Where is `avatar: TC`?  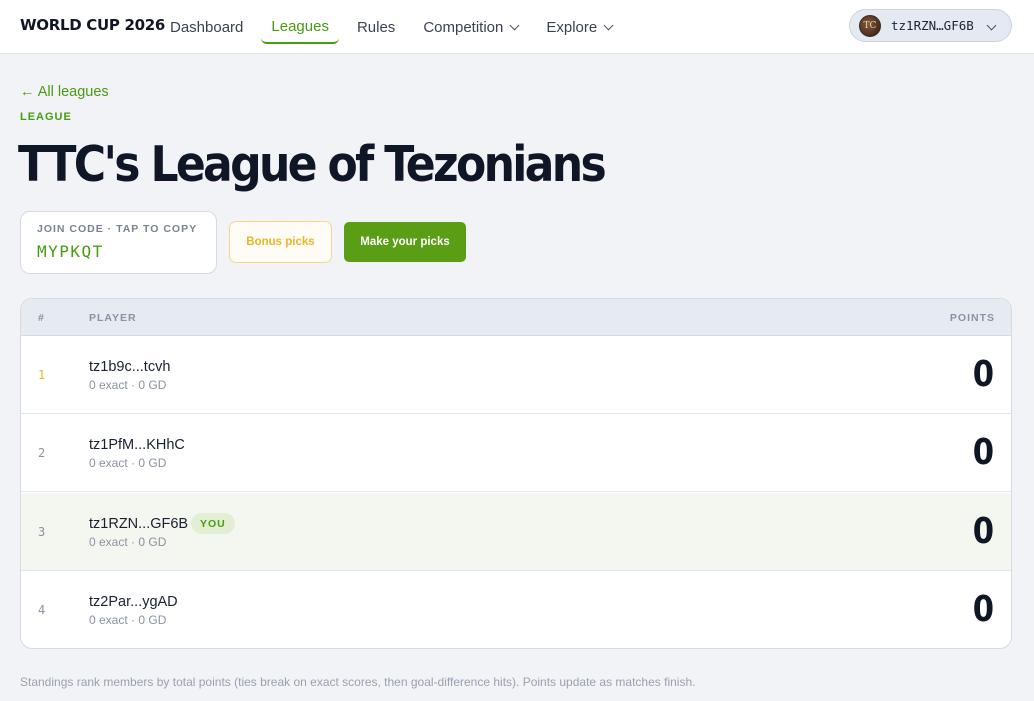 avatar: TC is located at coordinates (870, 25).